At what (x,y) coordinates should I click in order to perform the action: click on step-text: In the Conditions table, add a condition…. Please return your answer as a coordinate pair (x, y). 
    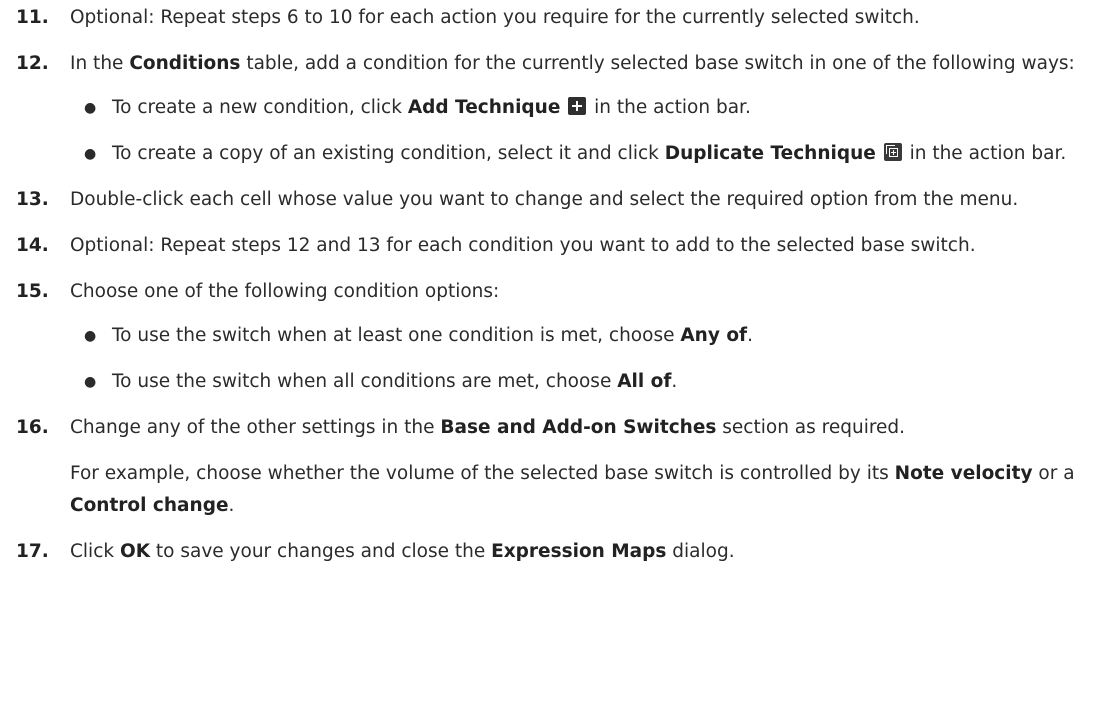
    Looking at the image, I should click on (572, 63).